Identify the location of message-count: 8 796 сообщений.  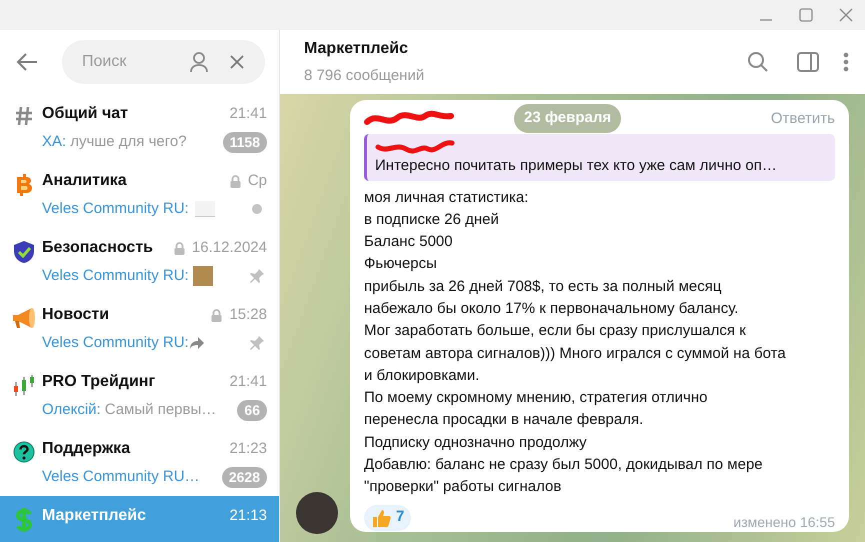
(365, 76).